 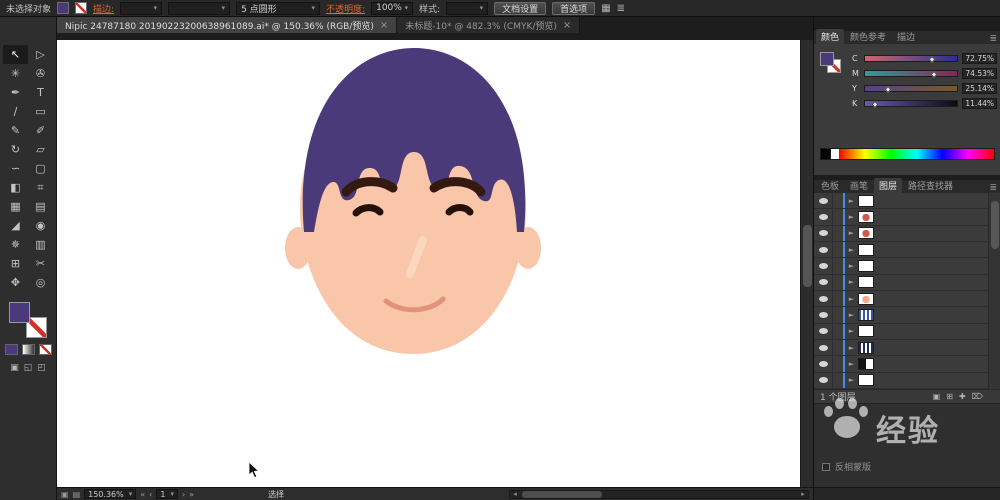 I want to click on opacity-link: 不透明度:, so click(x=345, y=8).